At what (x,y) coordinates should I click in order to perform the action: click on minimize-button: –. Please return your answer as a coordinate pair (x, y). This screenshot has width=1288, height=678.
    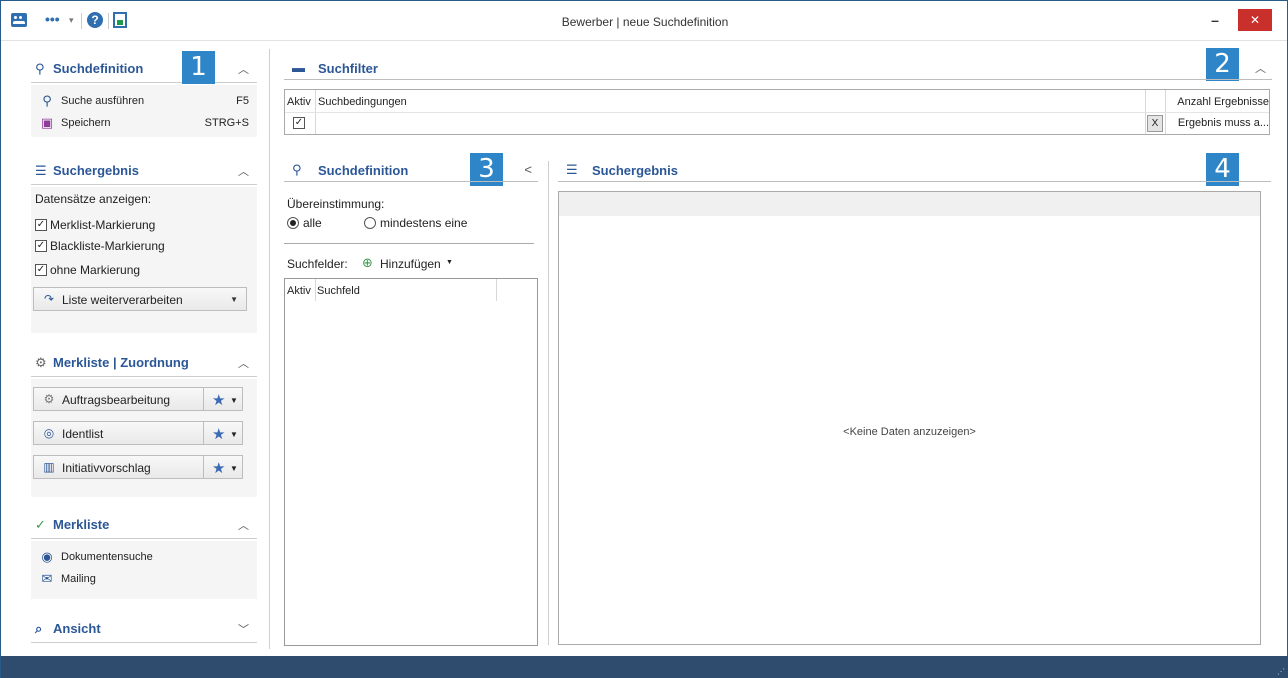
    Looking at the image, I should click on (1215, 21).